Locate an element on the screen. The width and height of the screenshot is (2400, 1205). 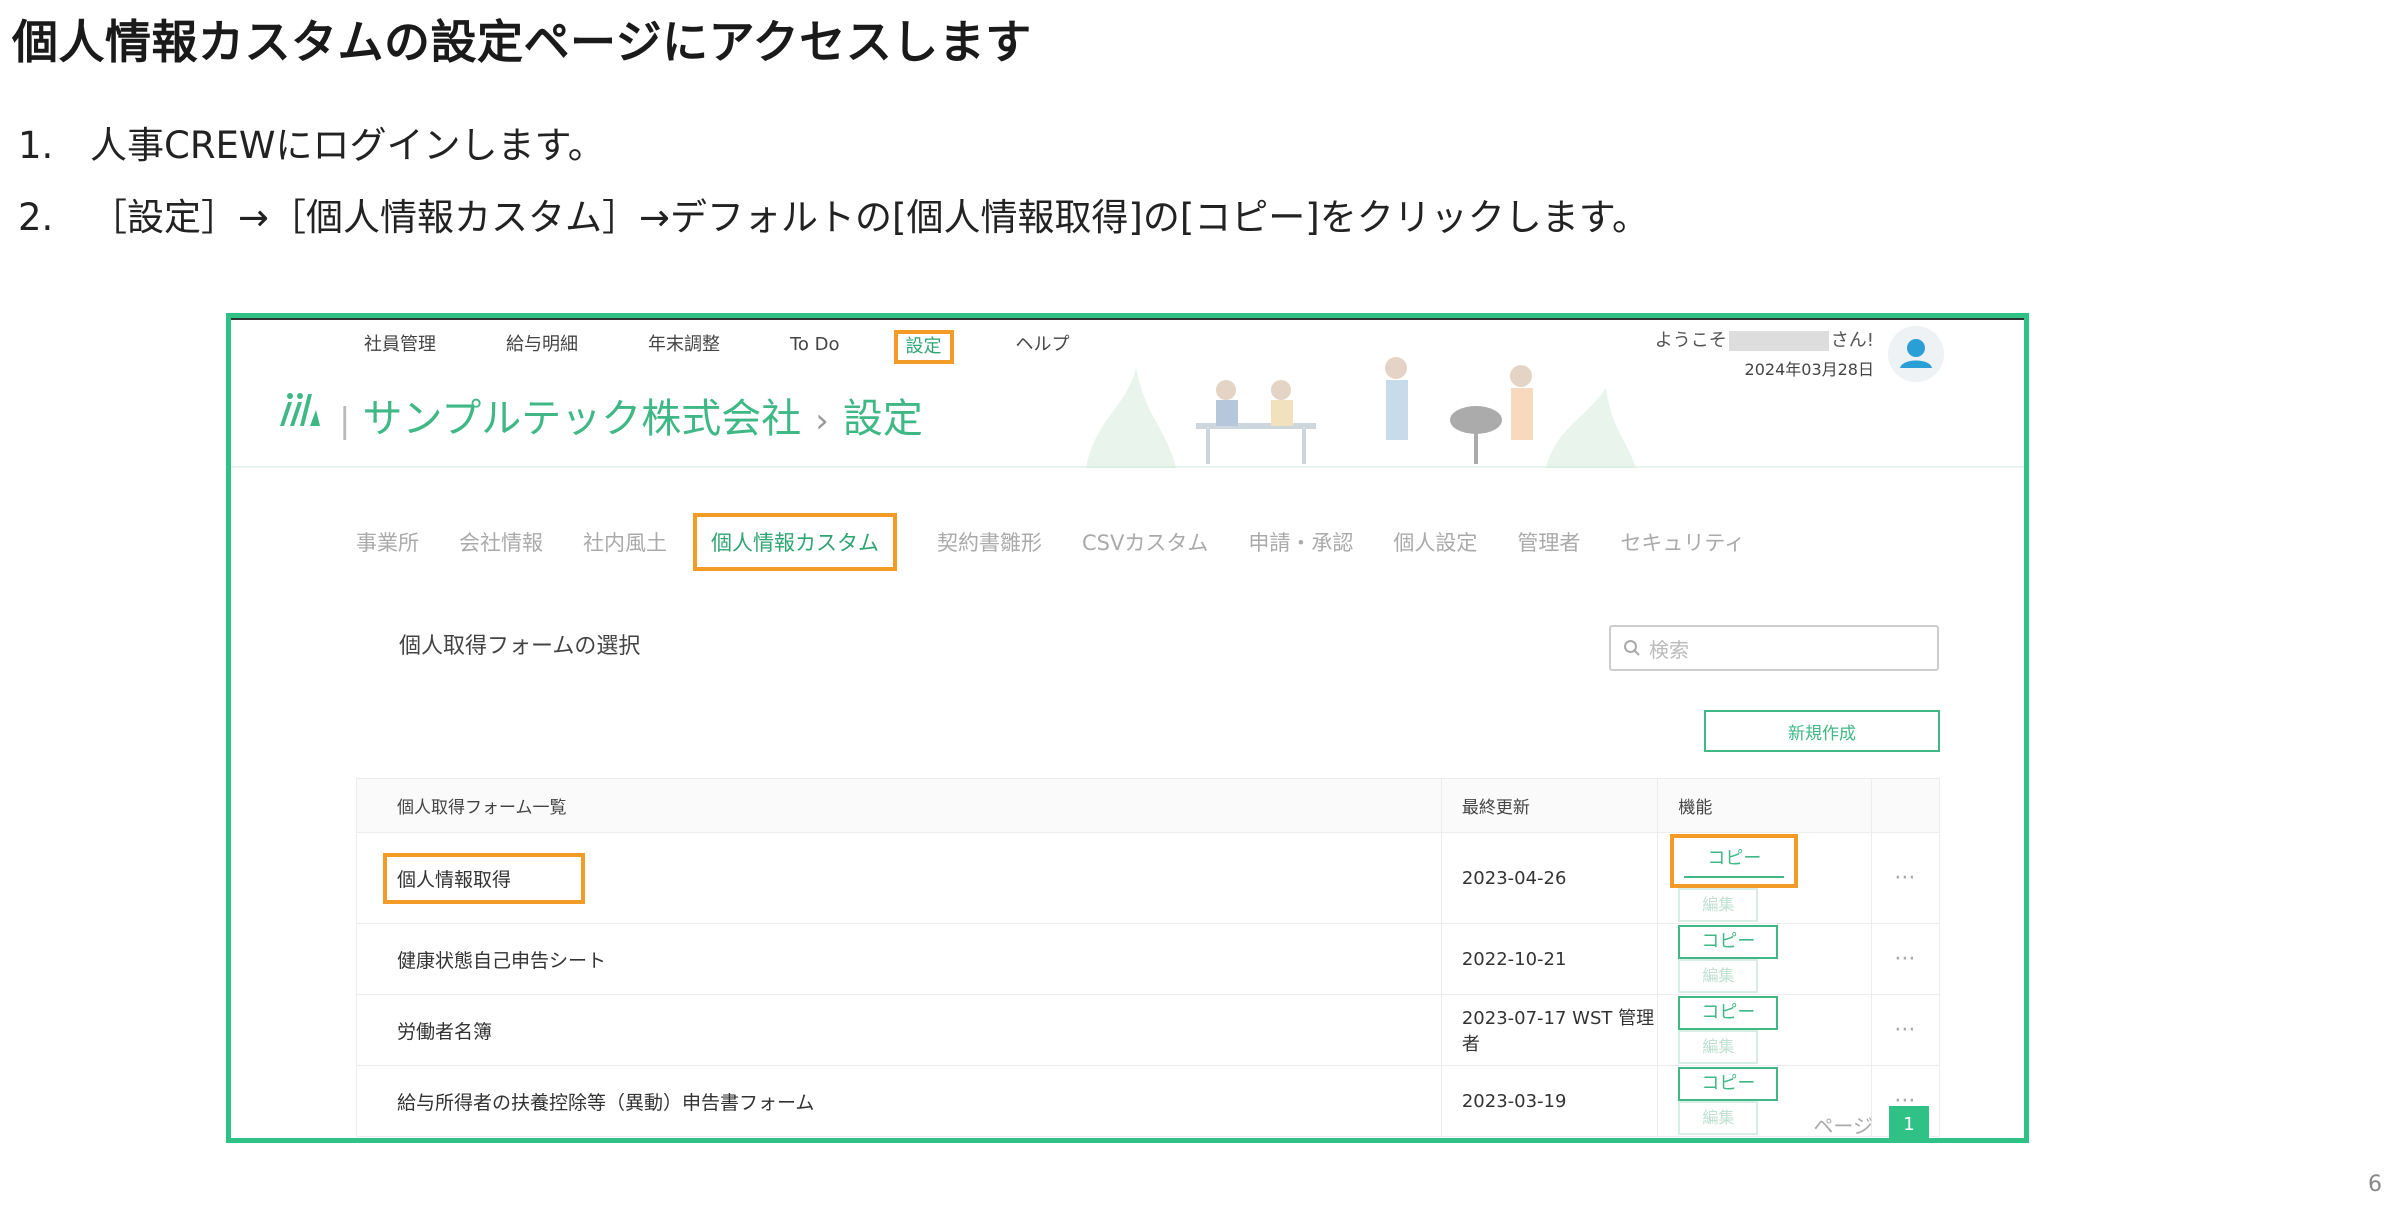
header-rule is located at coordinates (1127, 319).